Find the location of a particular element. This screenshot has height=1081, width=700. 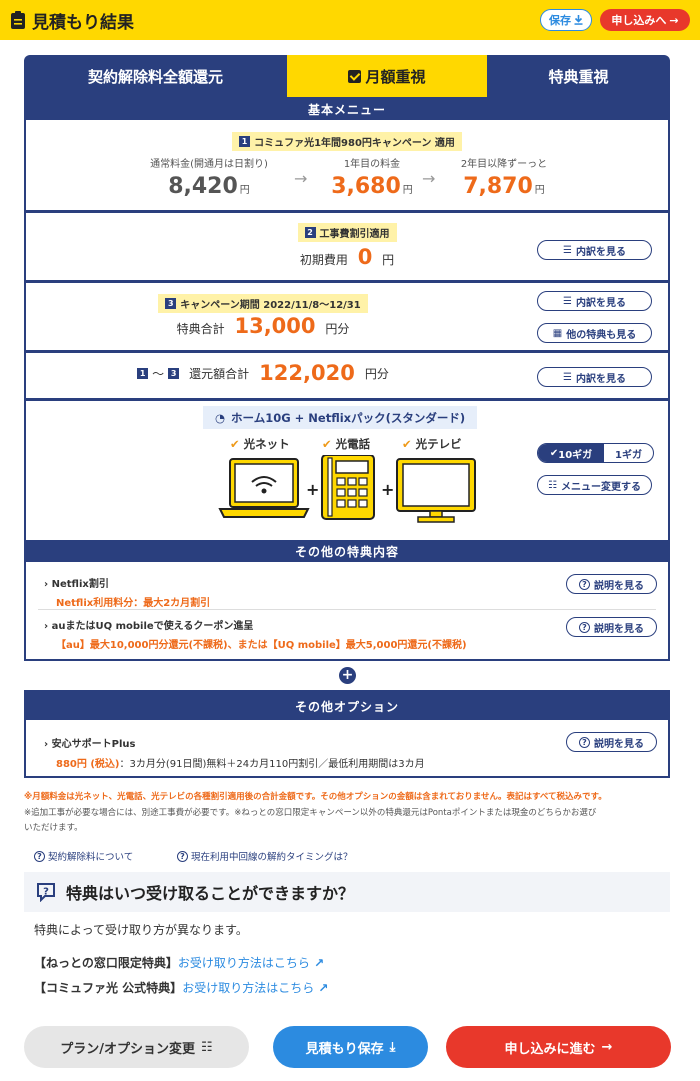

question-bubble-icon: ? is located at coordinates (46, 892).